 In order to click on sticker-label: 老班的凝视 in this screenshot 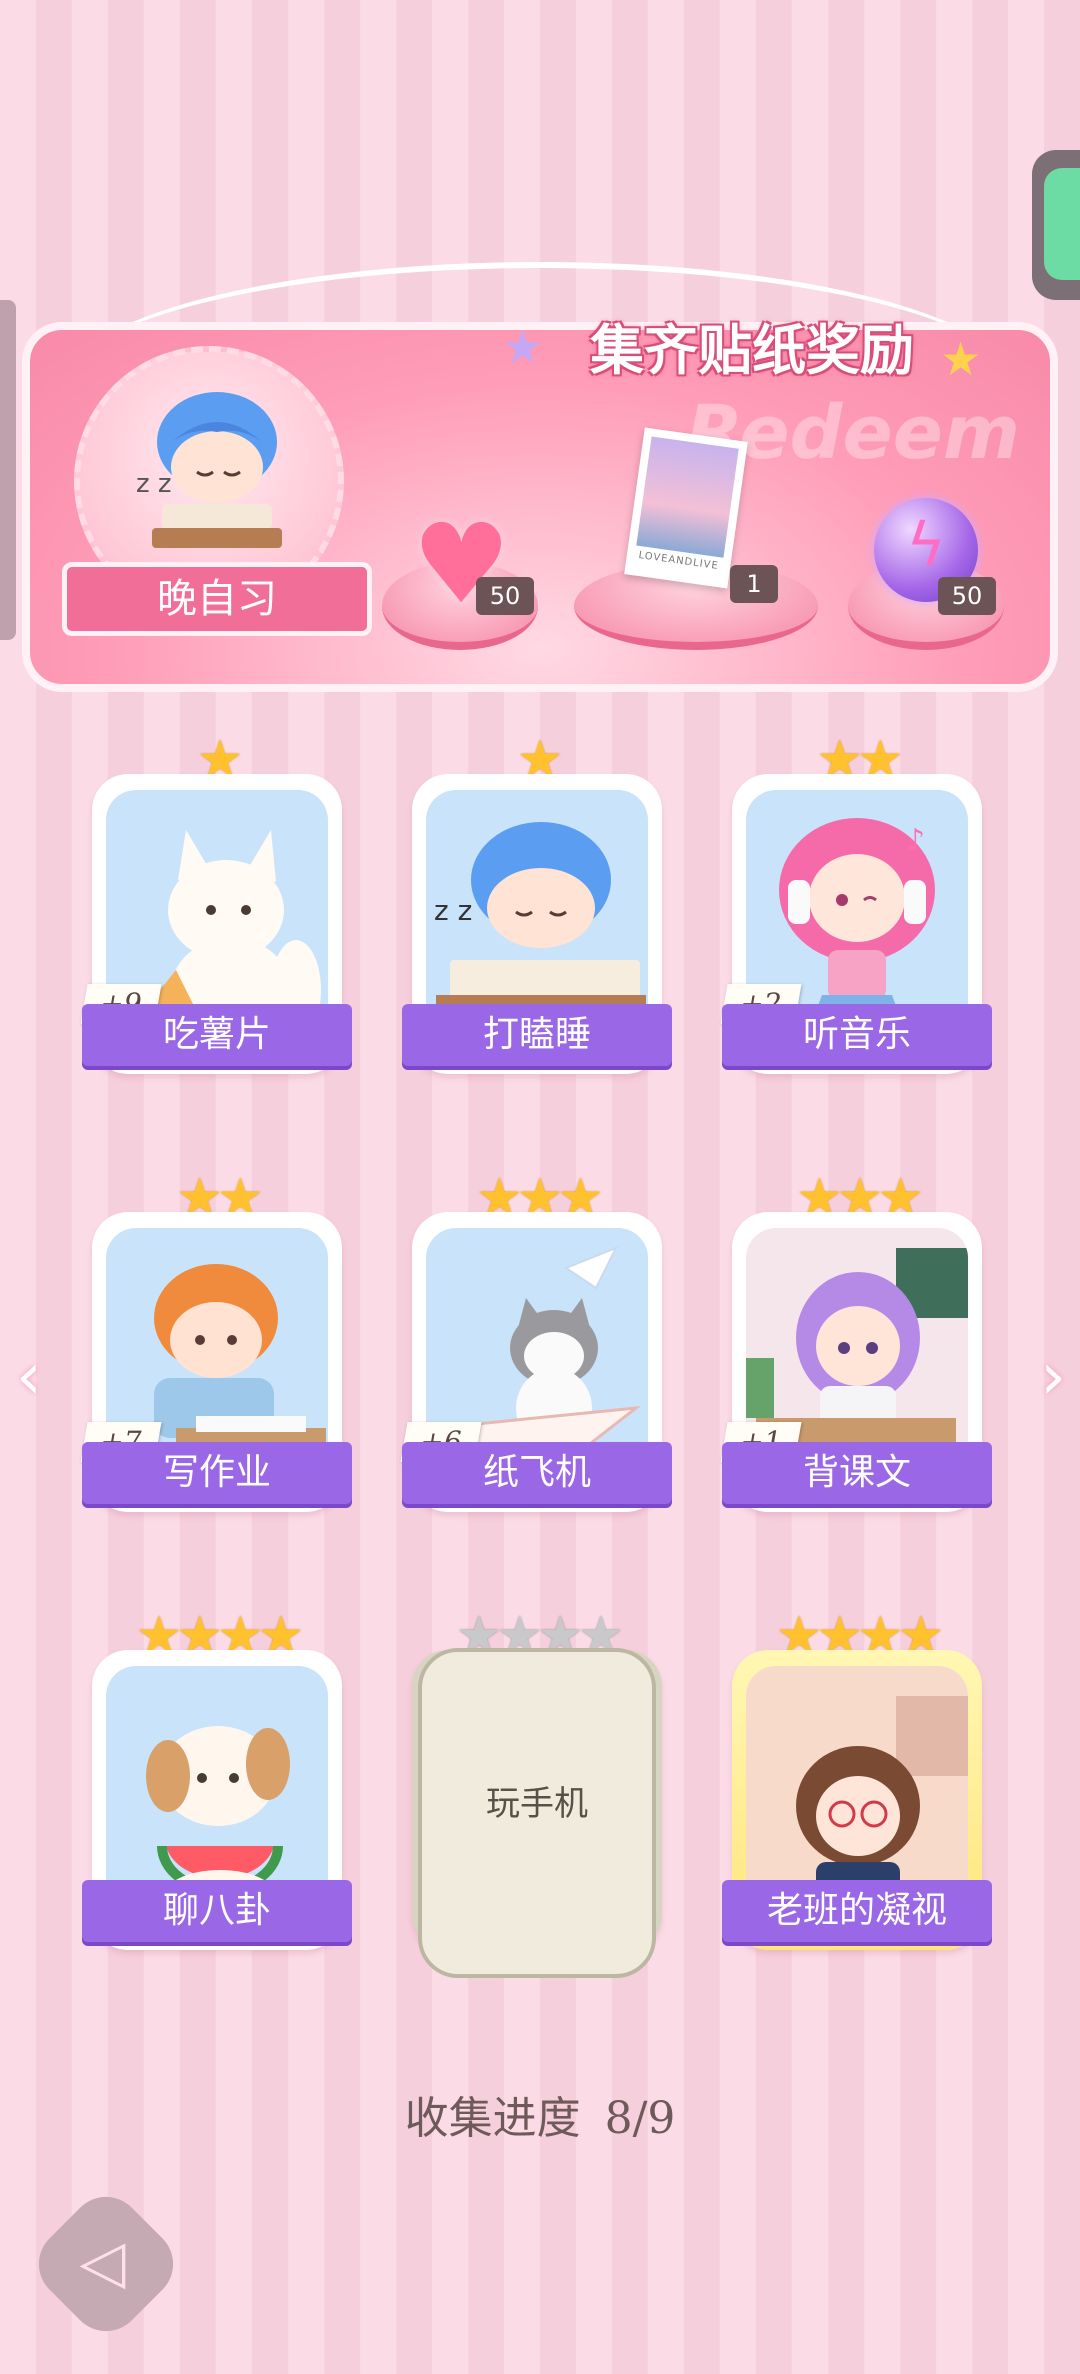, I will do `click(857, 1911)`.